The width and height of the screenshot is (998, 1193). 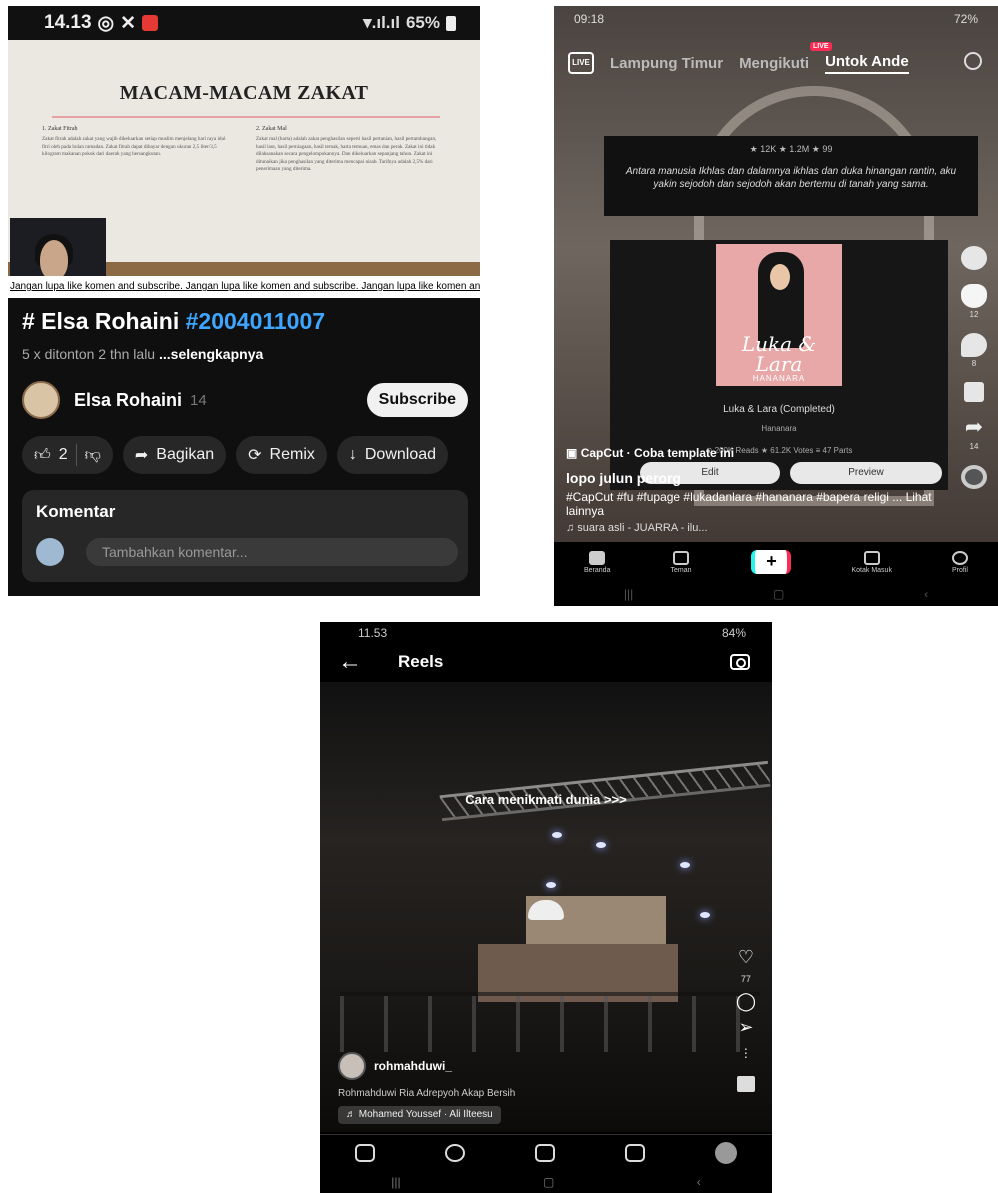 I want to click on music-disc-icon, so click(x=974, y=477).